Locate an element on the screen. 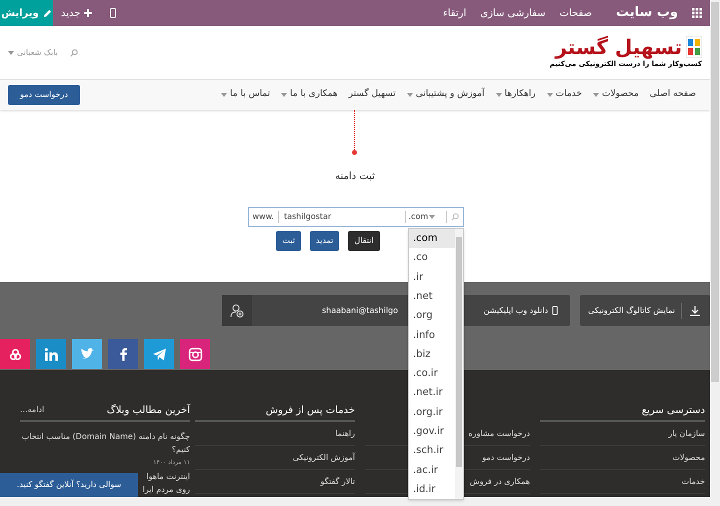 This screenshot has width=720, height=506. nav-item: آموزش و پشتیبانی is located at coordinates (445, 95).